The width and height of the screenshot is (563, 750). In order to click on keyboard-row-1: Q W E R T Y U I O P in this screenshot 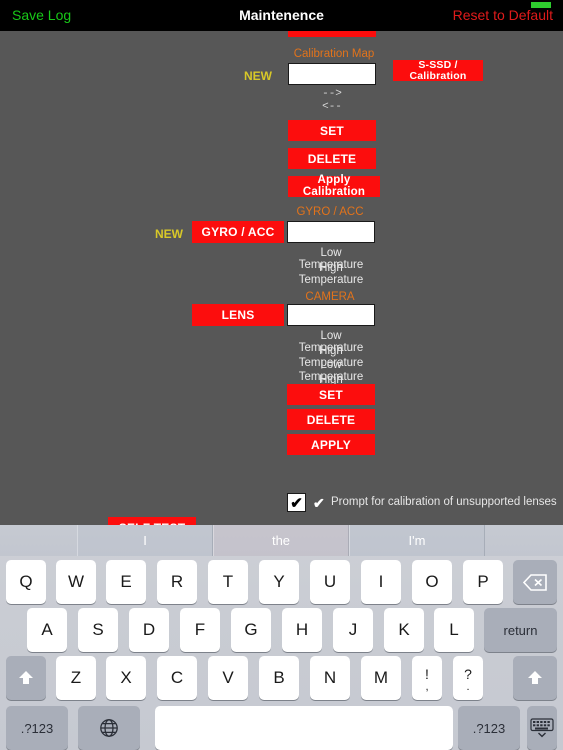, I will do `click(281, 582)`.